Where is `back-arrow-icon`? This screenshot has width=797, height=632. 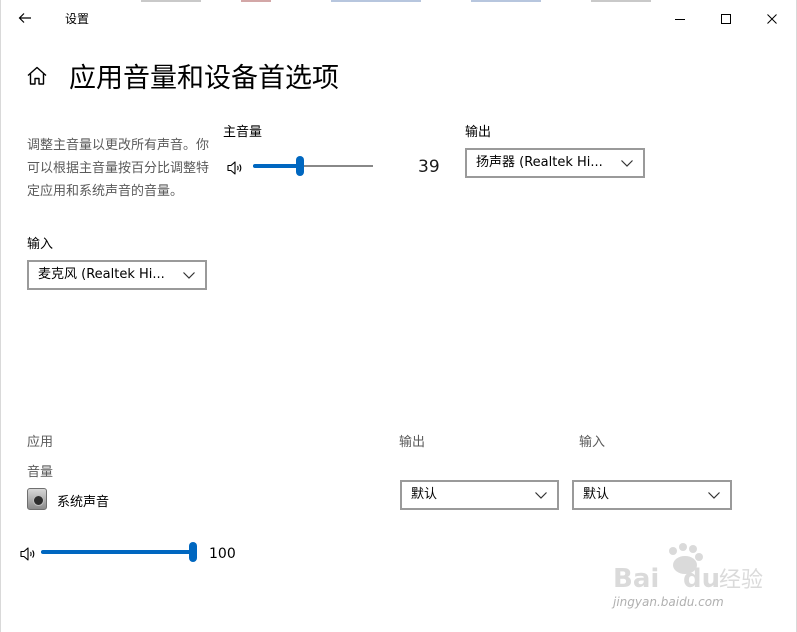 back-arrow-icon is located at coordinates (24, 18).